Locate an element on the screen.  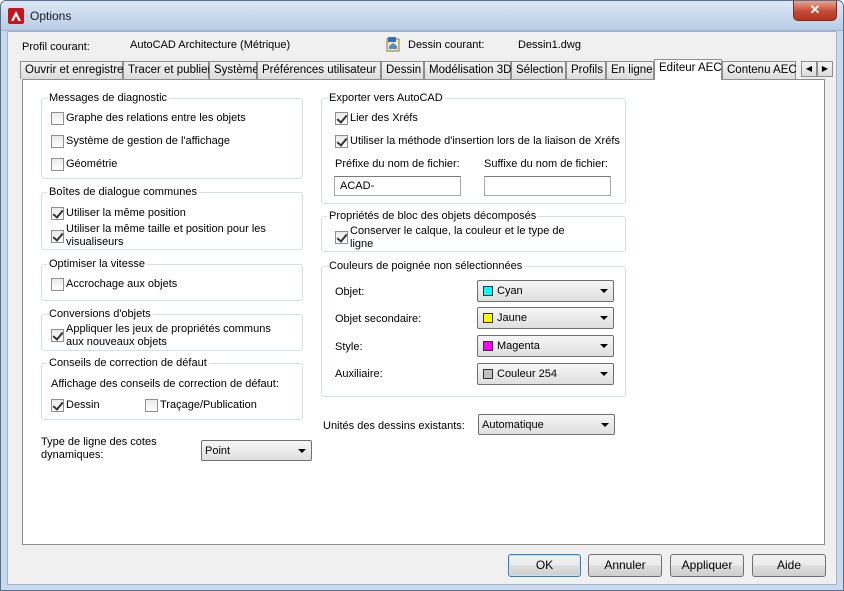
tab-selection: Sélection is located at coordinates (538, 70).